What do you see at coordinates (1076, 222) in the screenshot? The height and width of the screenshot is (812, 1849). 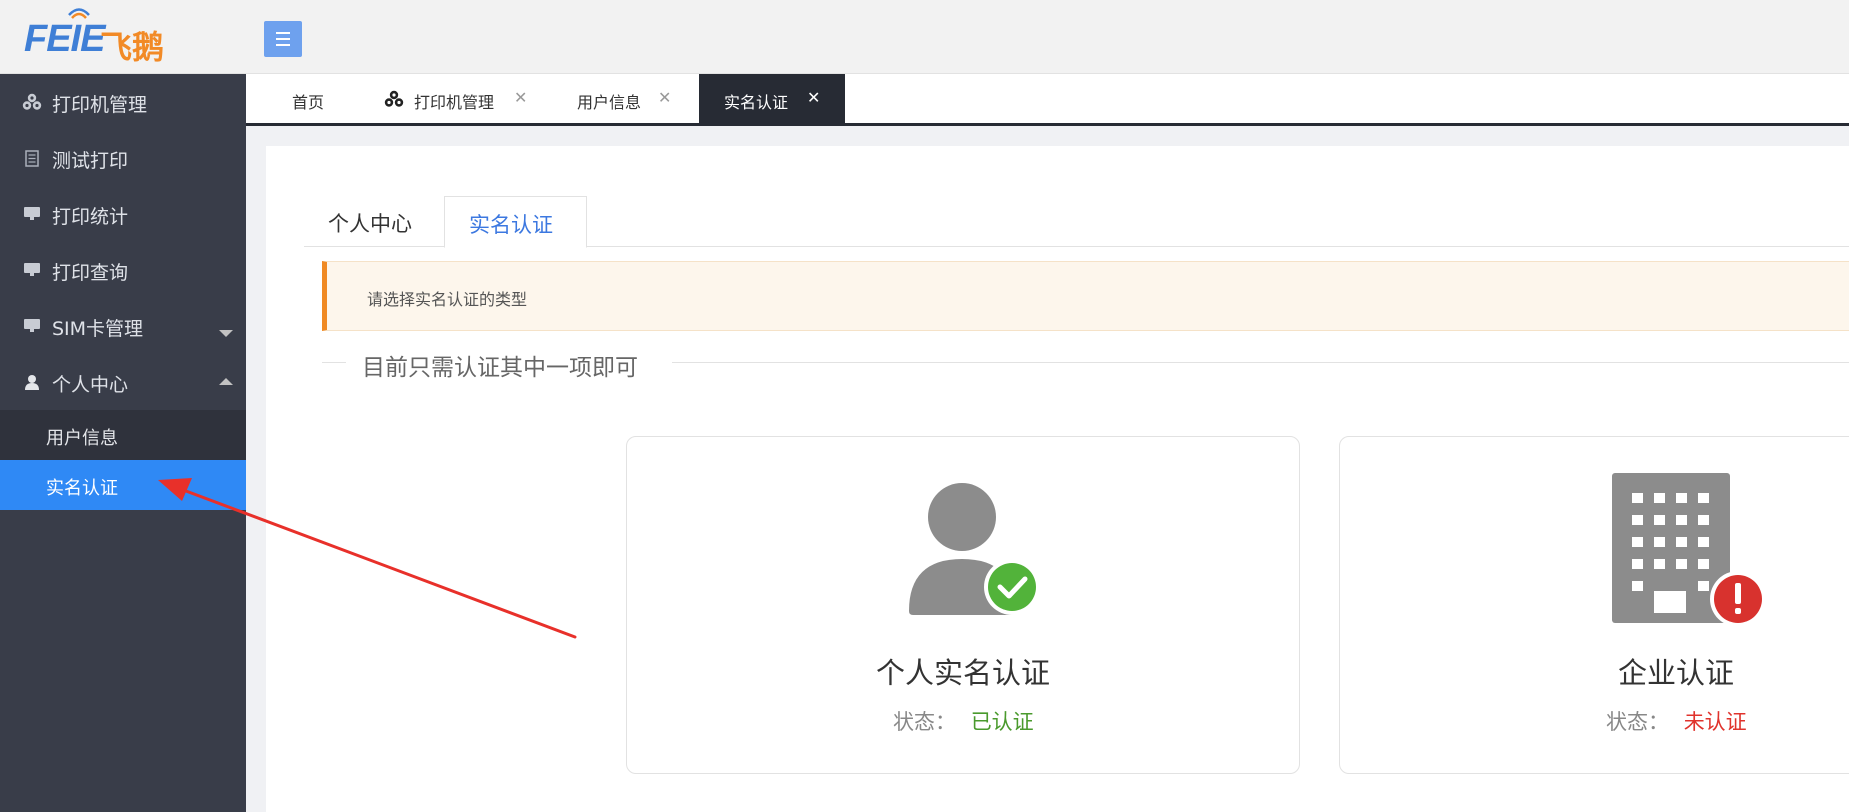 I see `panel-tabs: 个人中心 实名认证` at bounding box center [1076, 222].